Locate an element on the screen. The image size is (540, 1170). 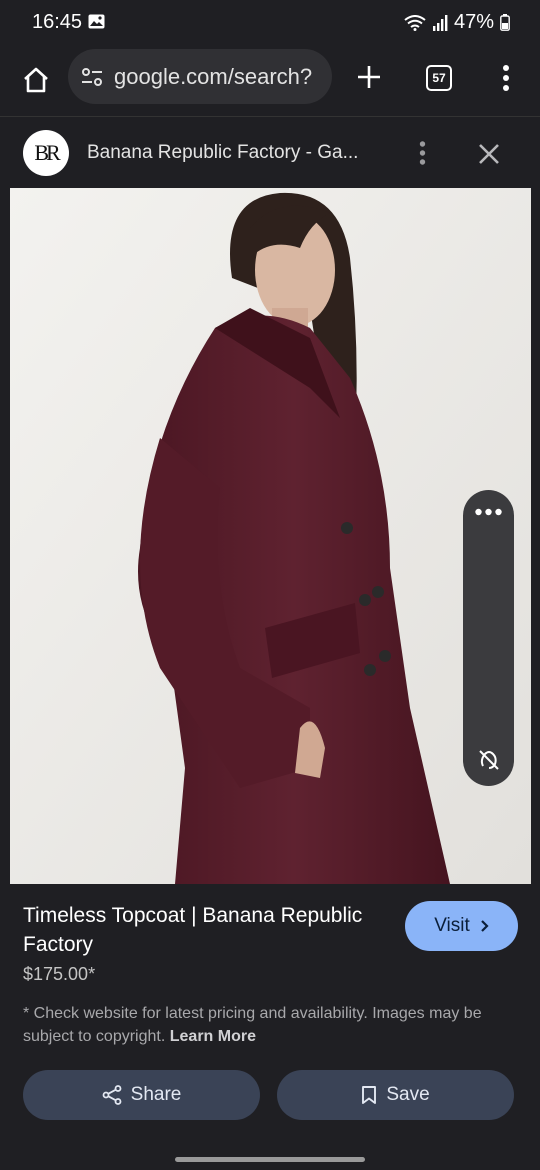
wifi-icon is located at coordinates (415, 22).